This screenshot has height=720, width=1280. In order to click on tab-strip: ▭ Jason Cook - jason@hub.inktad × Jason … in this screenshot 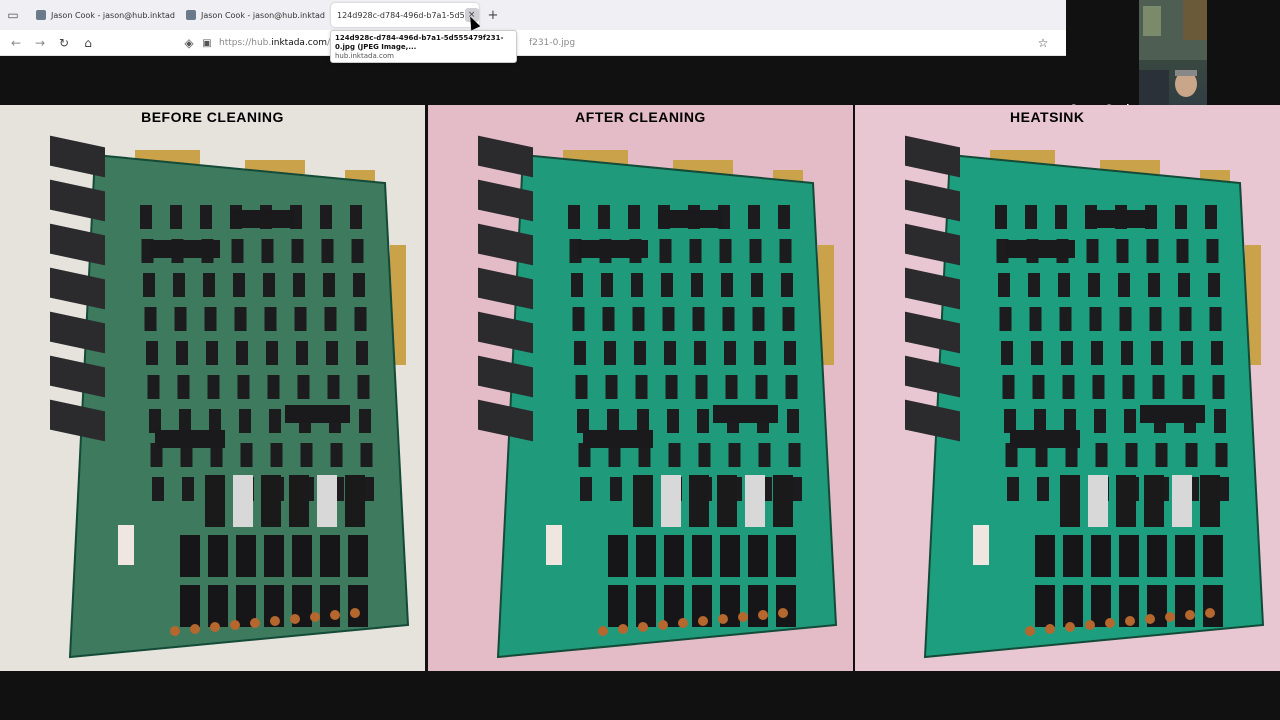, I will do `click(533, 15)`.